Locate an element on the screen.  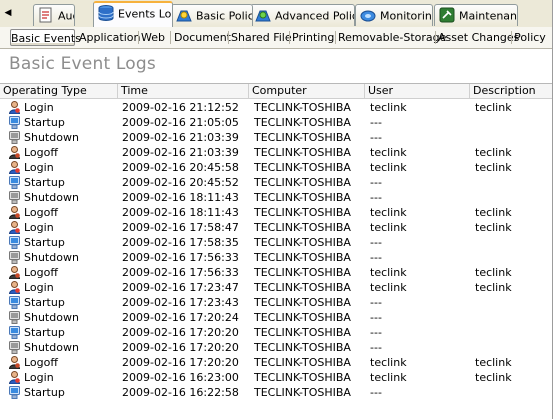
cell-time: 2009-02-16 21:12:52 is located at coordinates (180, 107).